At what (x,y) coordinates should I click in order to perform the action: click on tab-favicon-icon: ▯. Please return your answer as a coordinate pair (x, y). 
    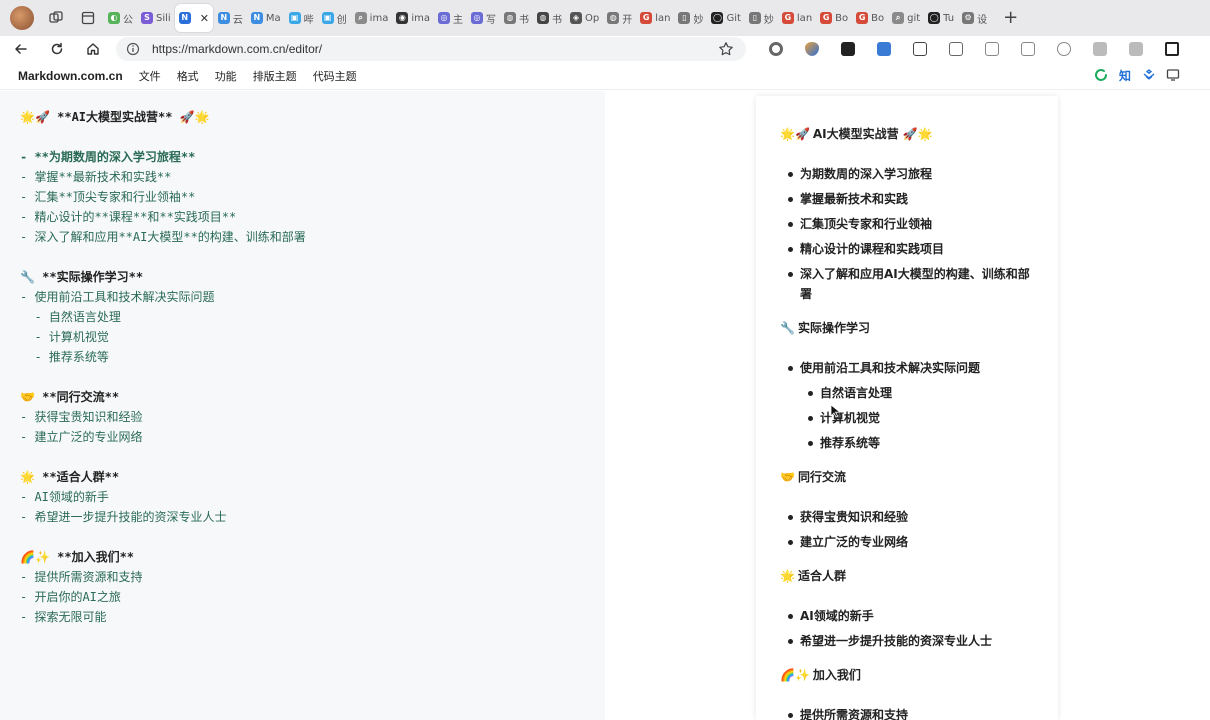
    Looking at the image, I should click on (684, 18).